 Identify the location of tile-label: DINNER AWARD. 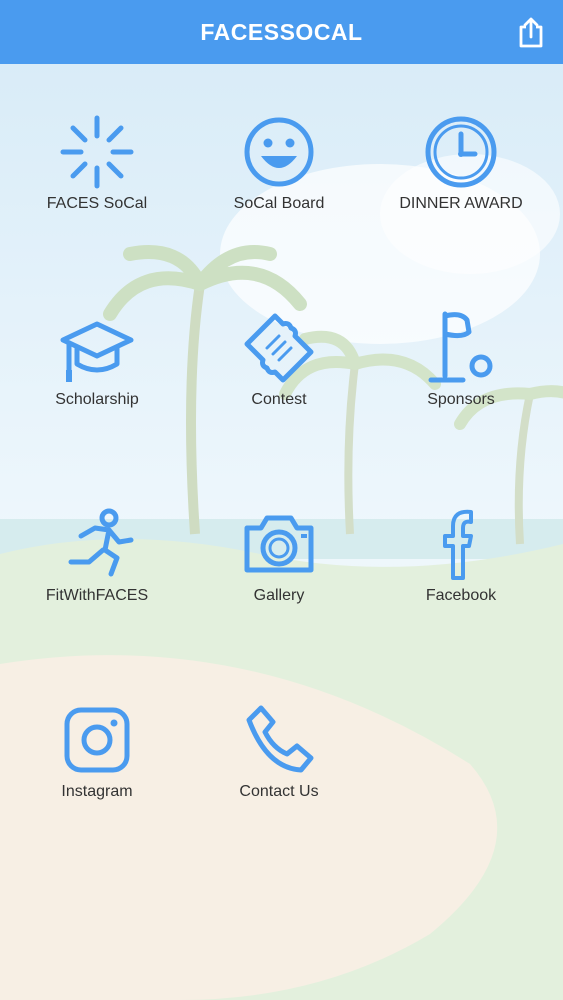
(461, 203).